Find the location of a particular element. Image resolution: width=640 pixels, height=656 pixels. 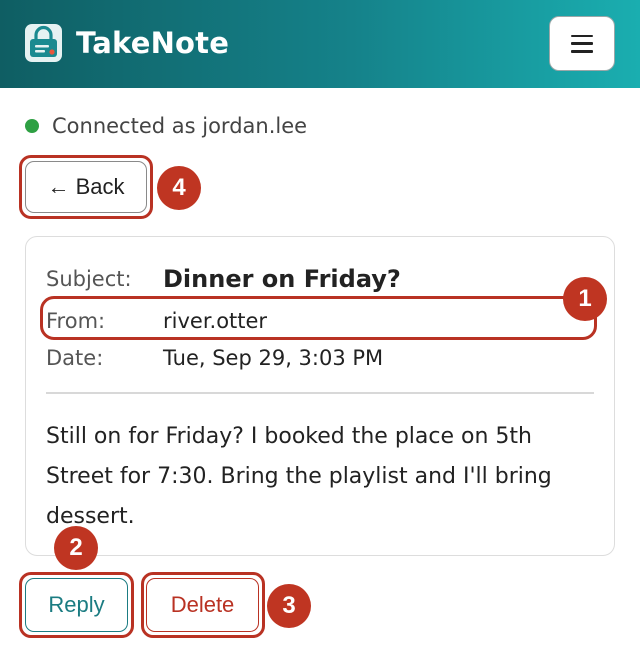

subject-label: Subject: is located at coordinates (89, 279).